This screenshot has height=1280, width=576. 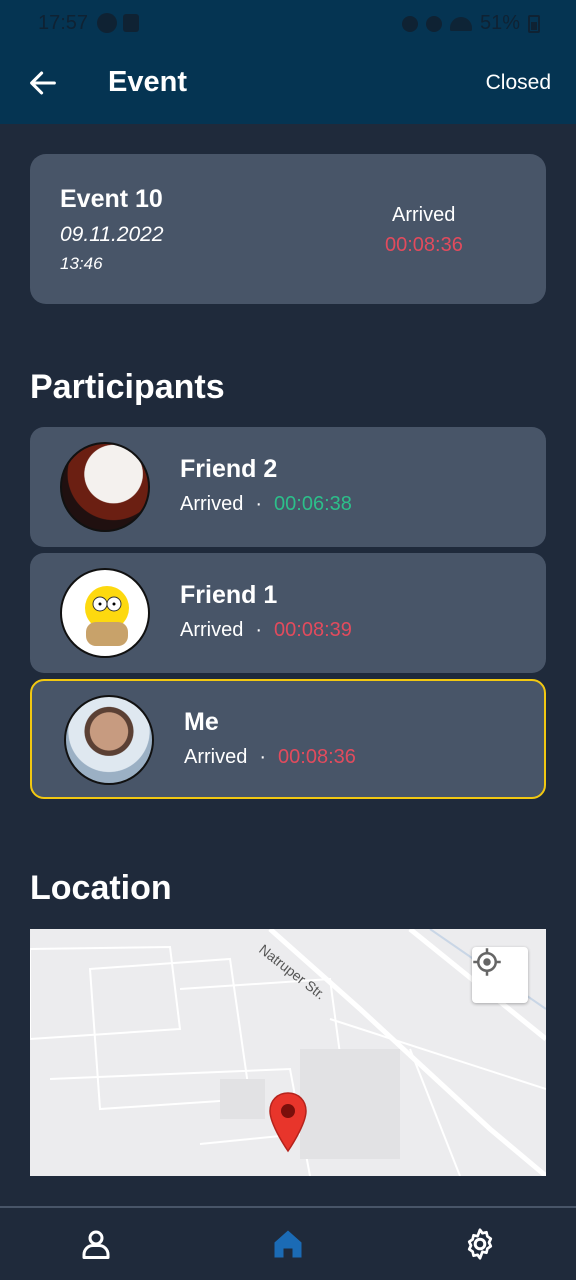 What do you see at coordinates (480, 1244) in the screenshot?
I see `settings-gear-icon` at bounding box center [480, 1244].